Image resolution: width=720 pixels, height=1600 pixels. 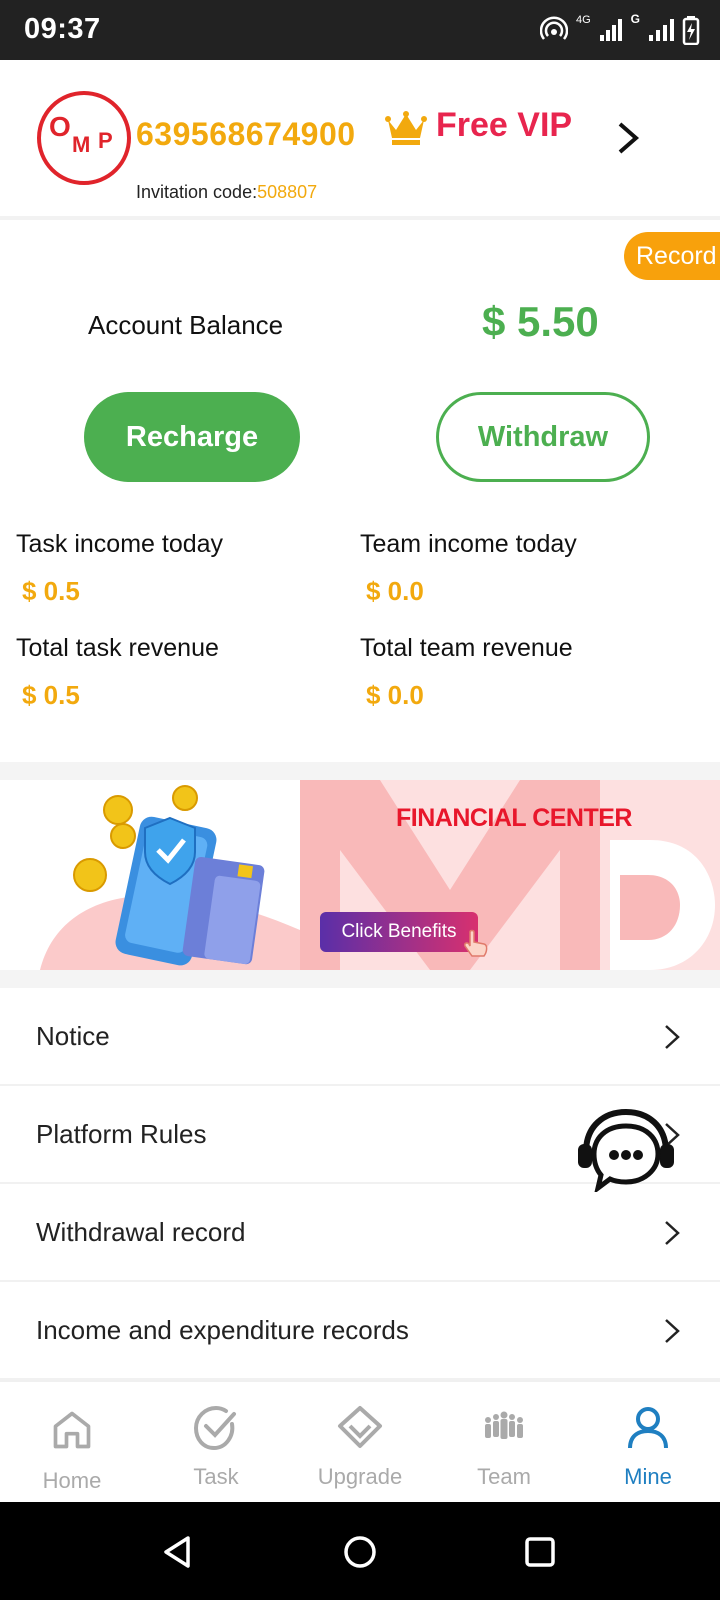 I want to click on menu-item-label: Platform Rules, so click(x=121, y=1134).